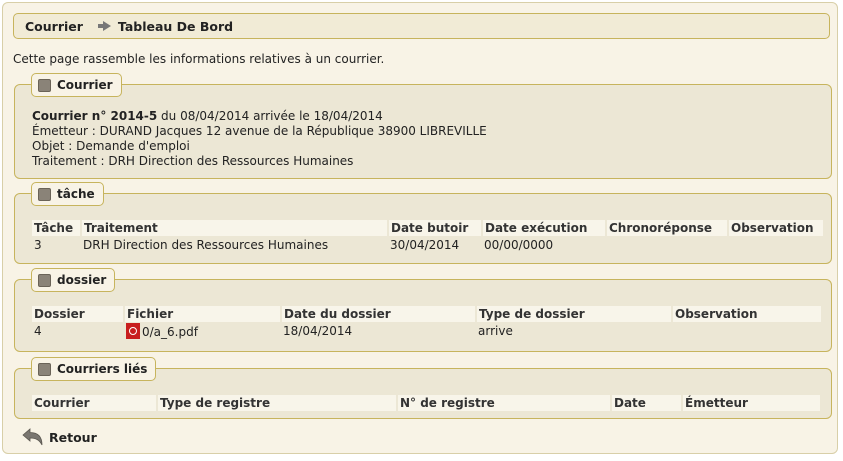  What do you see at coordinates (667, 245) in the screenshot?
I see `cell-chronoreponse` at bounding box center [667, 245].